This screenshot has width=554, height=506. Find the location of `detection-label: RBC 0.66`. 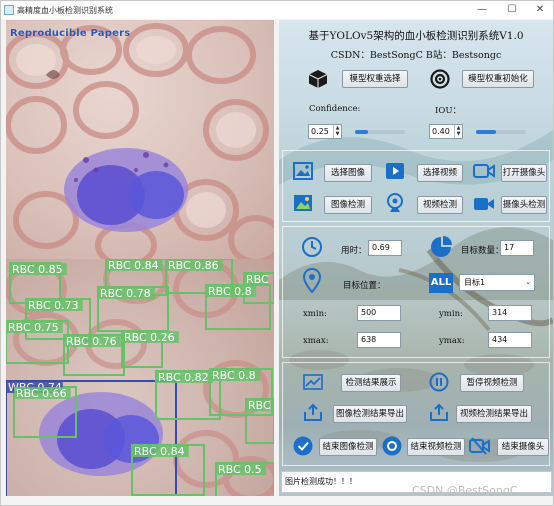

detection-label: RBC 0.66 is located at coordinates (41, 393).